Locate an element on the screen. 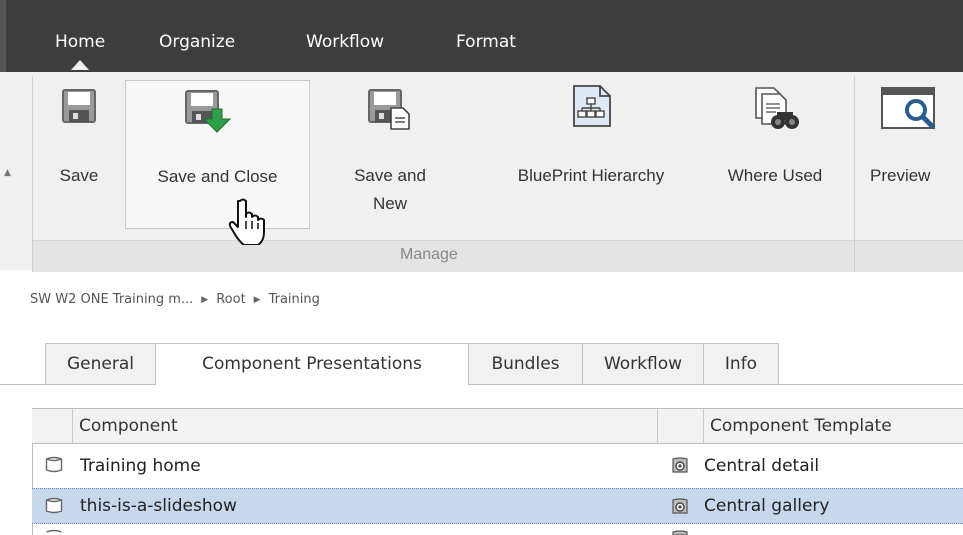  table-row-selected: this-is-a-slideshow Central gallery is located at coordinates (497, 506).